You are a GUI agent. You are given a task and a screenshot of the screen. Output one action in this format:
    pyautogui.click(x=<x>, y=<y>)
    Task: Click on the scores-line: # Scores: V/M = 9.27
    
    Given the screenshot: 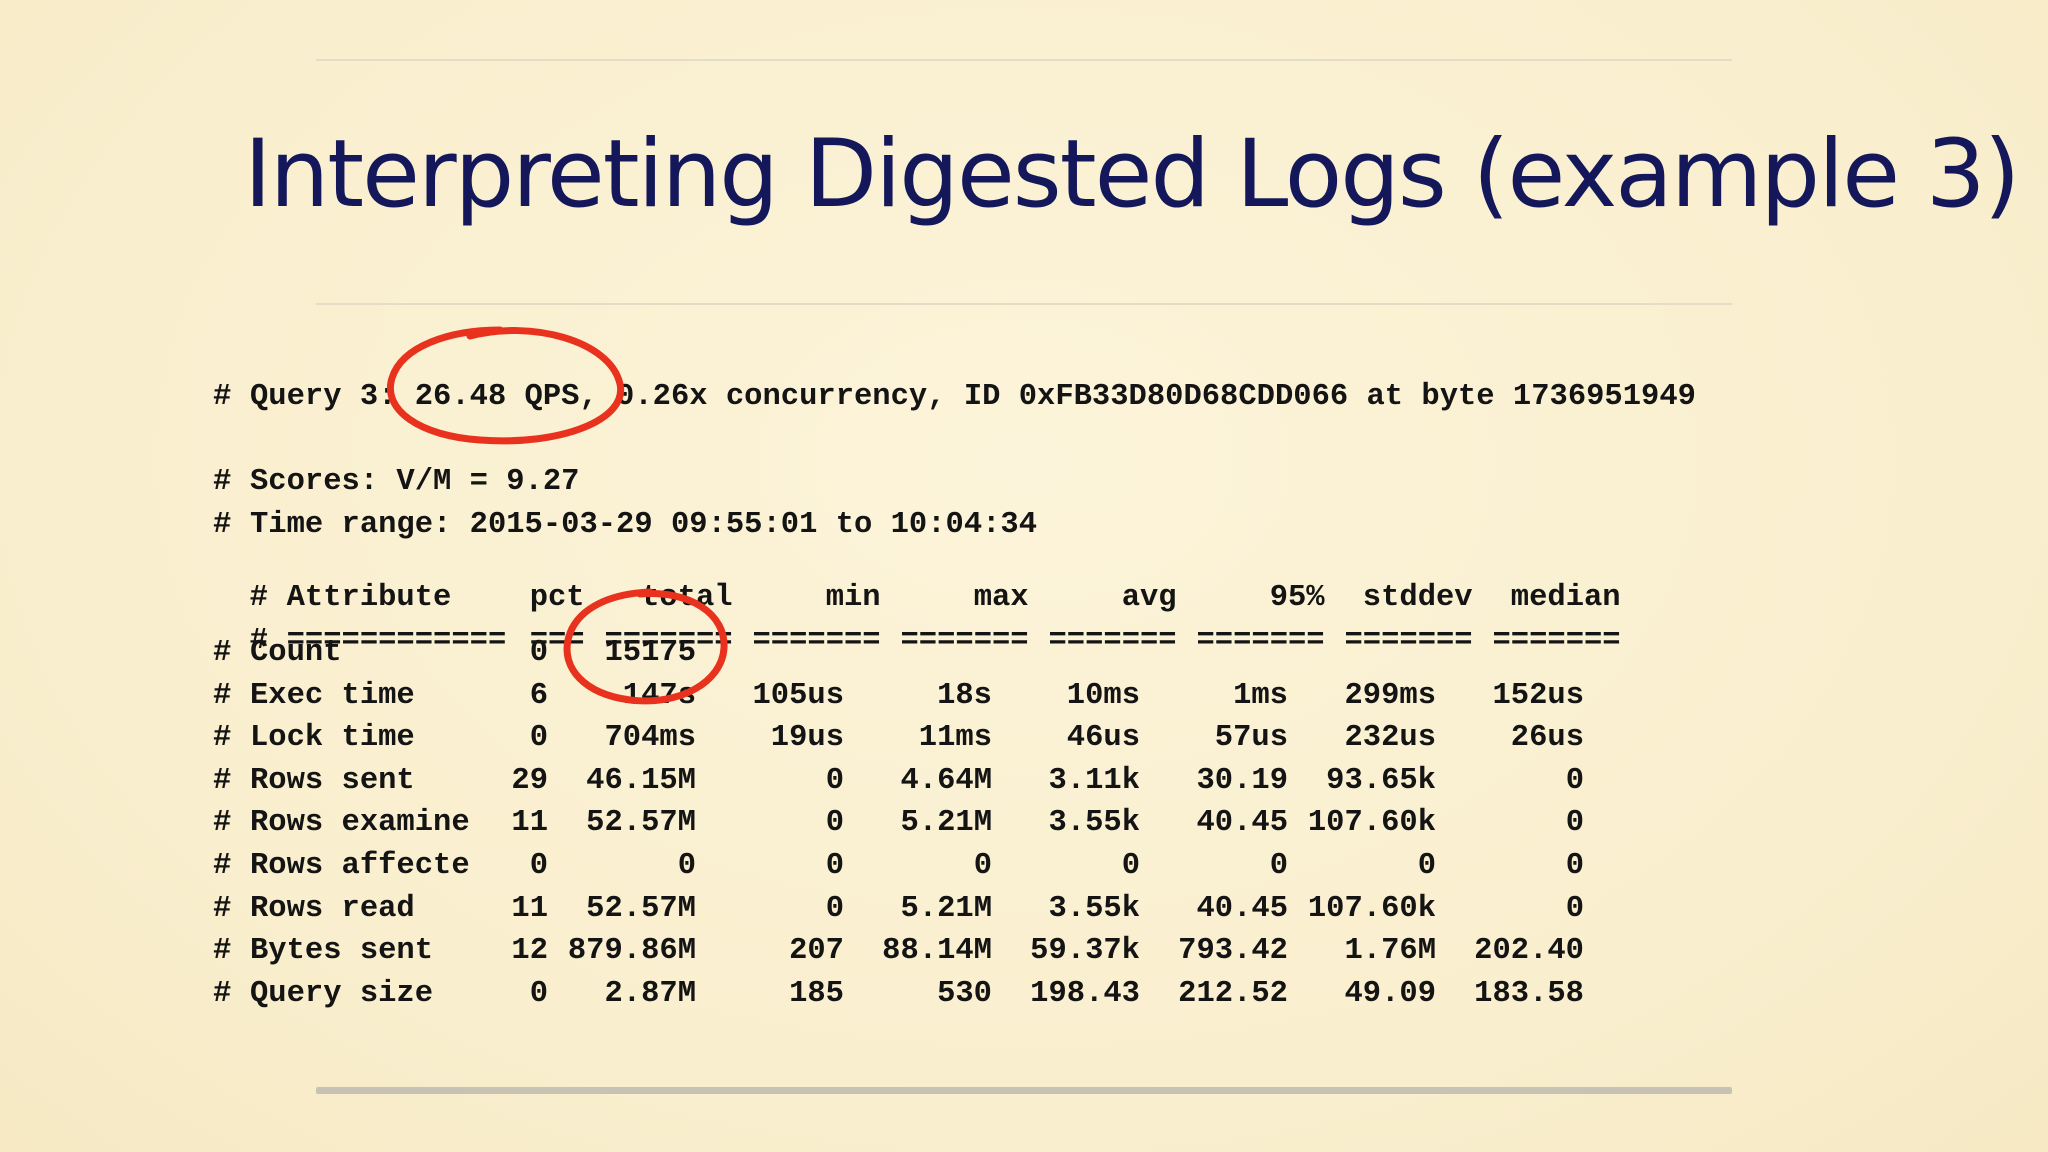 What is the action you would take?
    pyautogui.click(x=396, y=482)
    